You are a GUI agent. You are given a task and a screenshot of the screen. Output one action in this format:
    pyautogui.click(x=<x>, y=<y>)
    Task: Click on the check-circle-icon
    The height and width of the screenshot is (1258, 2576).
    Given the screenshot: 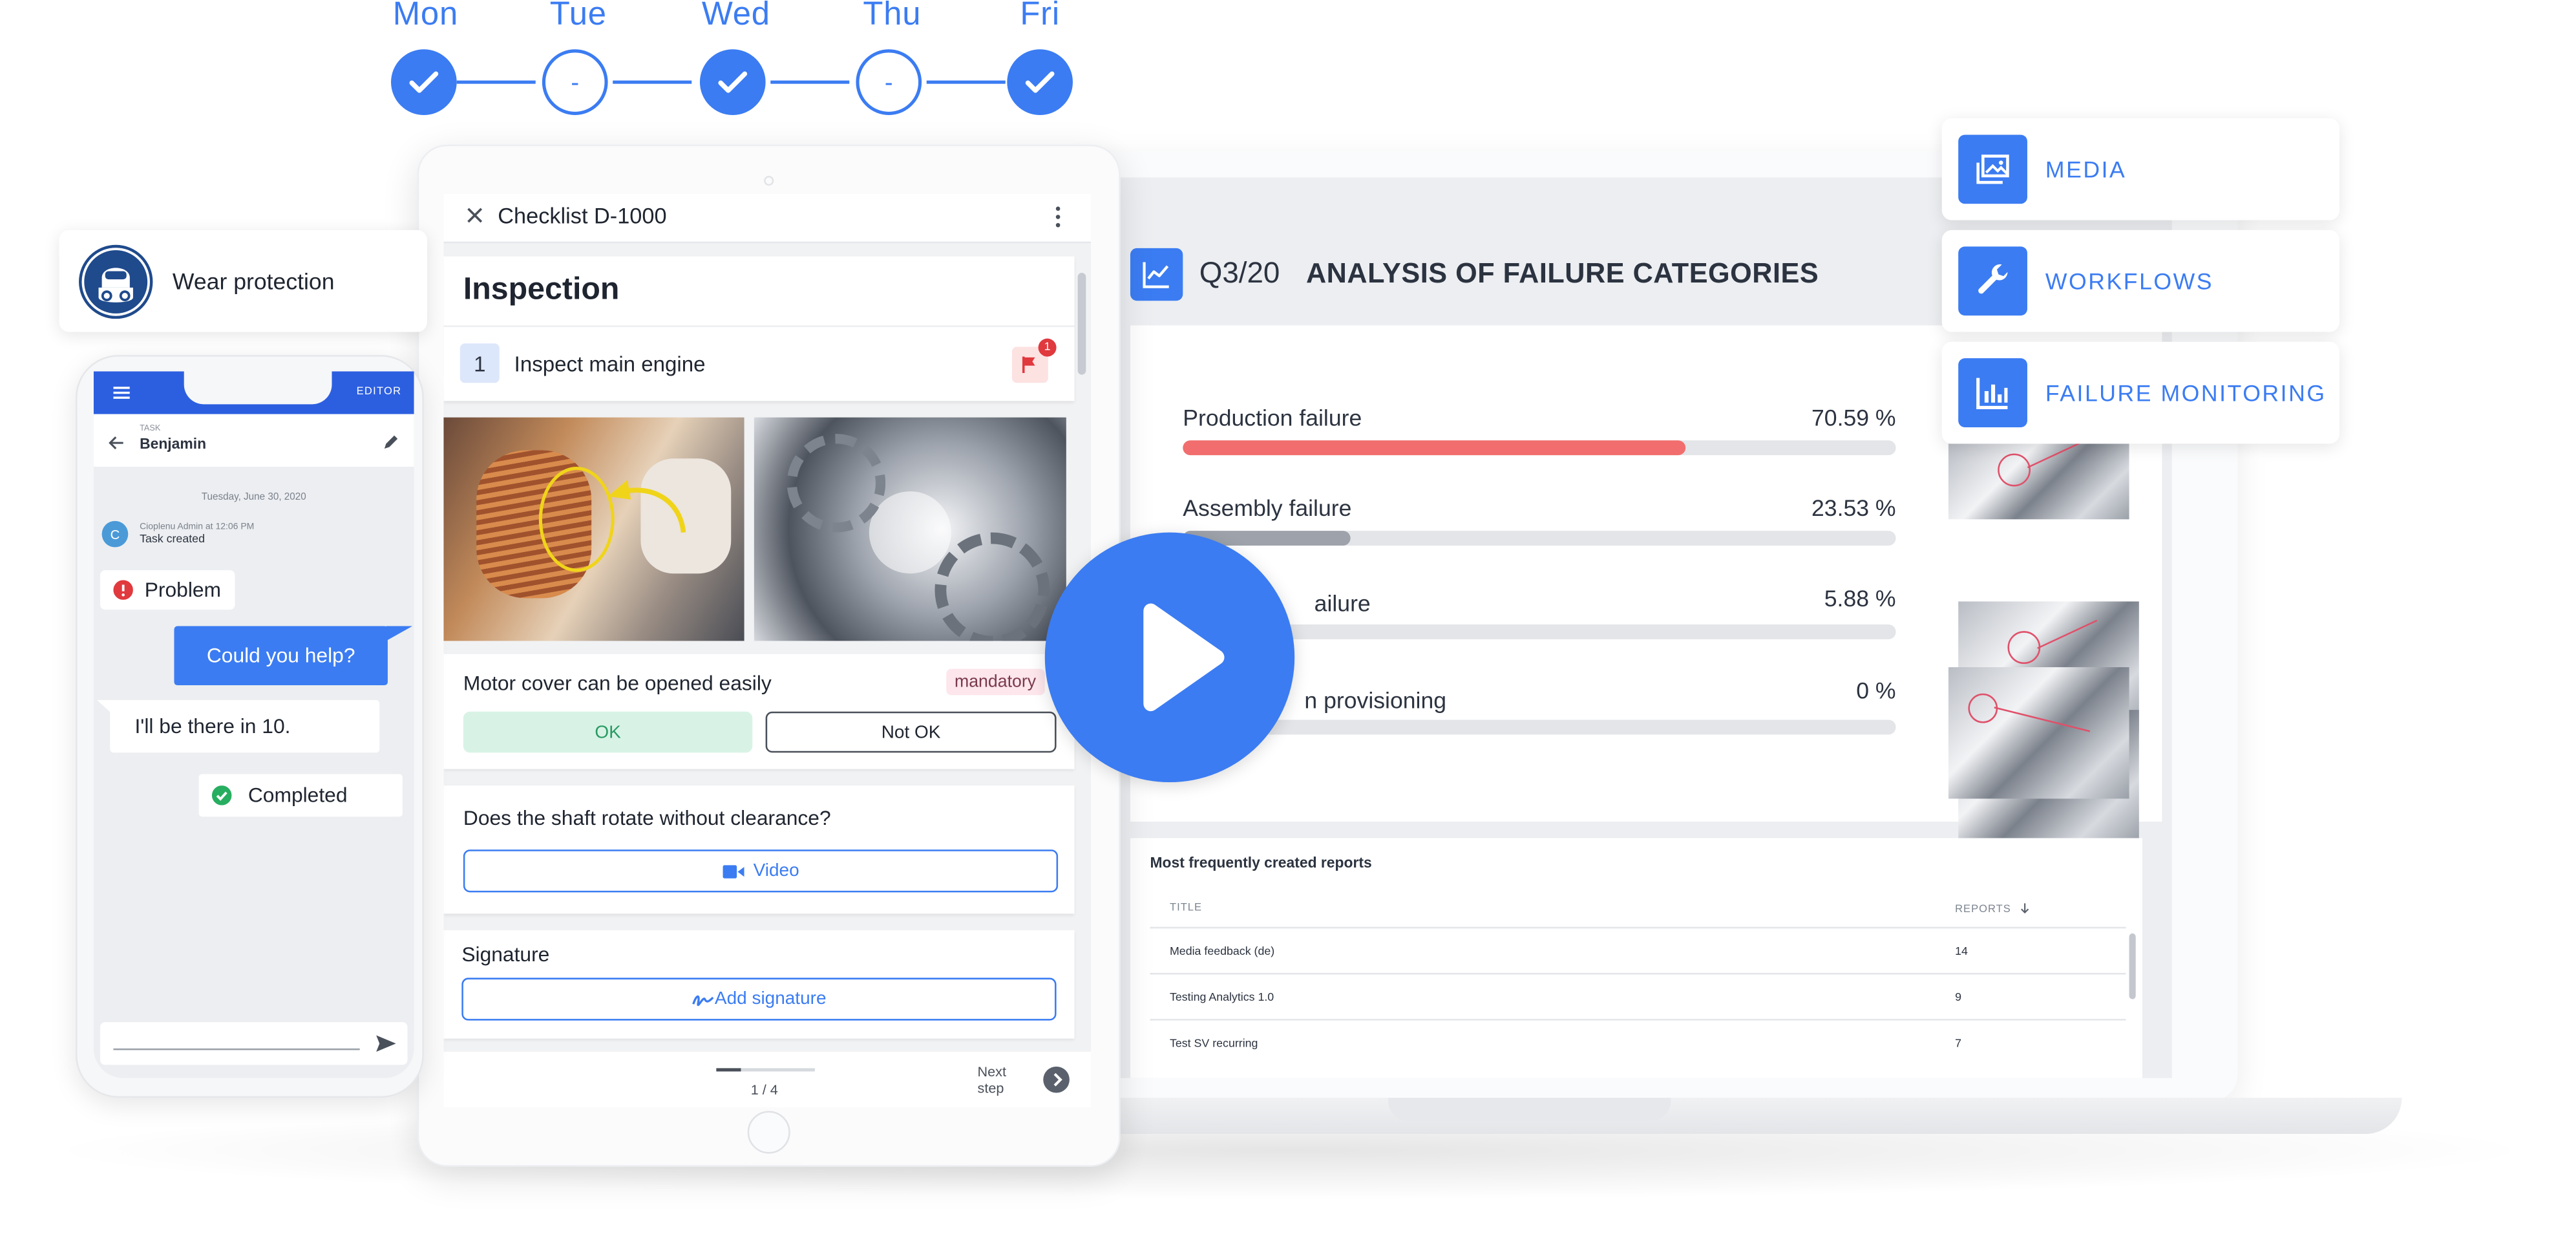 What is the action you would take?
    pyautogui.click(x=221, y=795)
    